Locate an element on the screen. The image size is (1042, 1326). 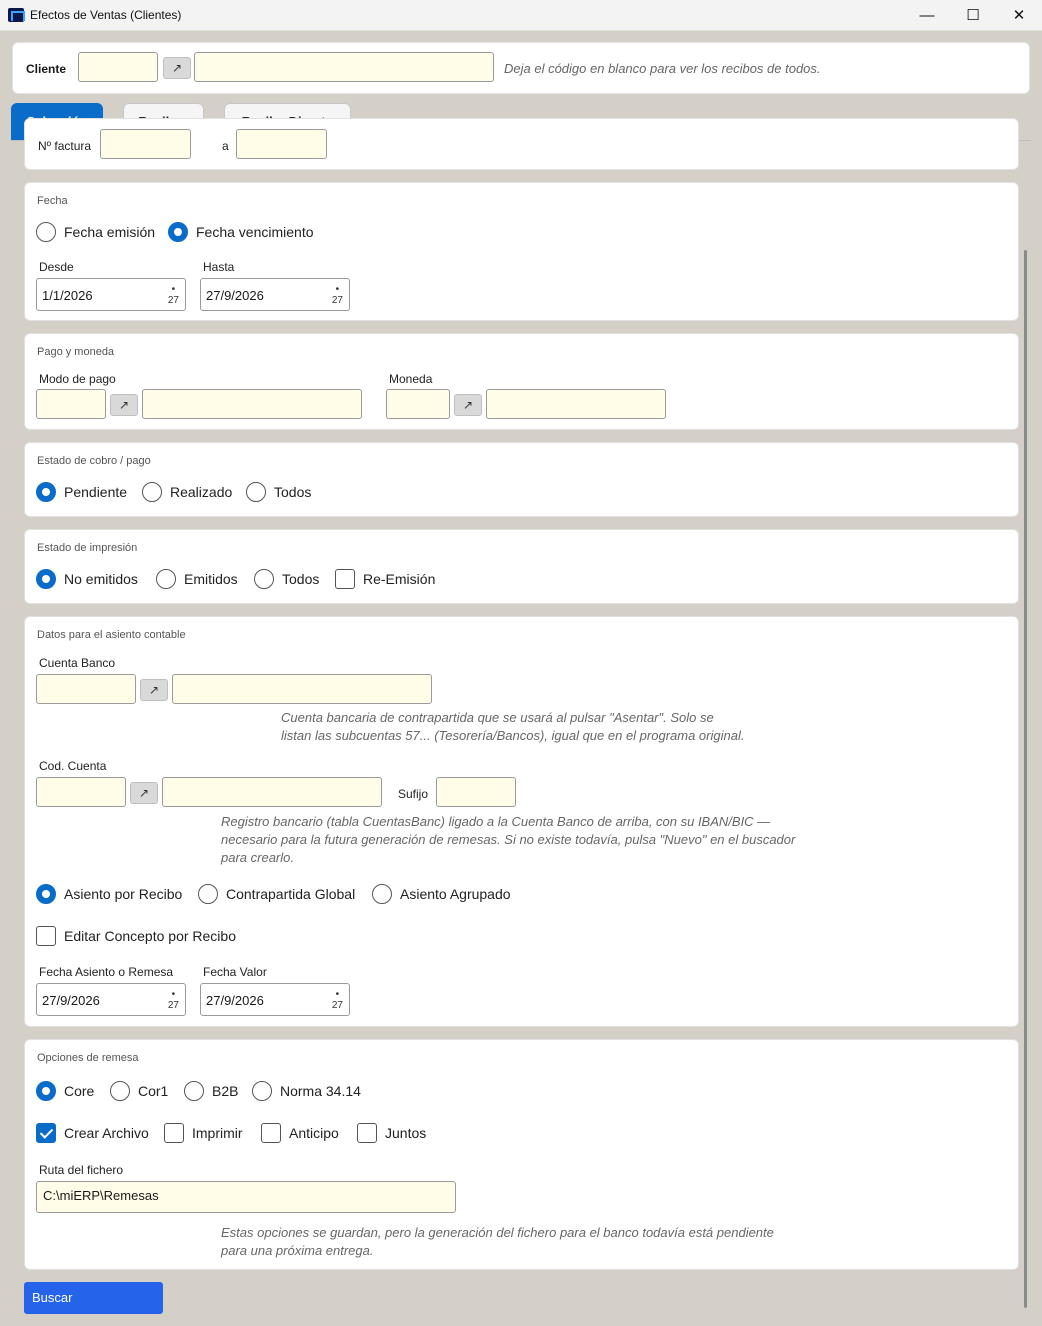
todos-impresion-option: Todos is located at coordinates (286, 579).